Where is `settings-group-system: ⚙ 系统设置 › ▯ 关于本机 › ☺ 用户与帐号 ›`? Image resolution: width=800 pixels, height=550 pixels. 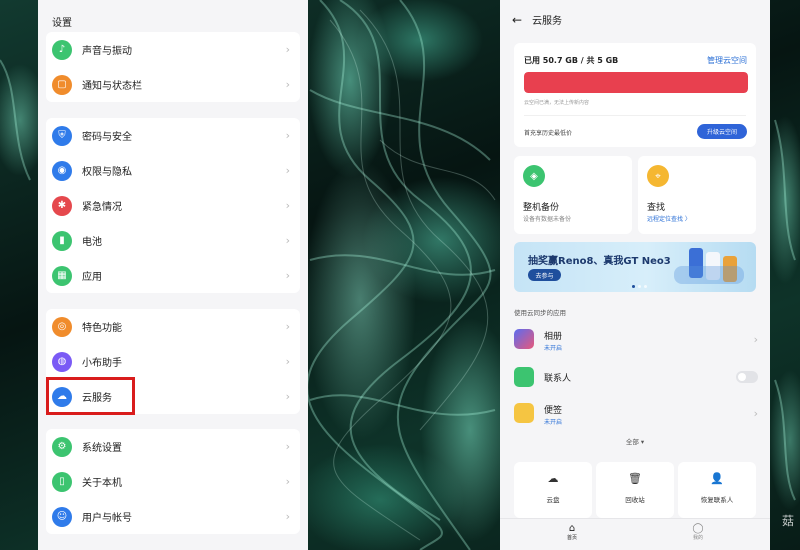 settings-group-system: ⚙ 系统设置 › ▯ 关于本机 › ☺ 用户与帐号 › is located at coordinates (173, 481).